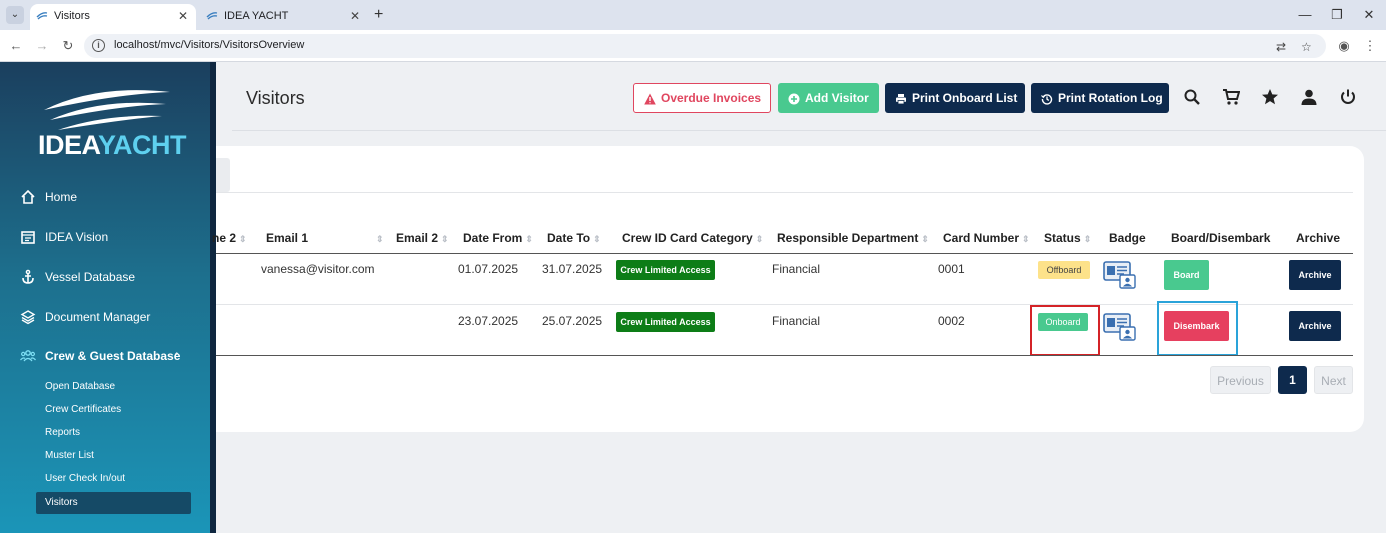 This screenshot has width=1386, height=533. What do you see at coordinates (15, 15) in the screenshot?
I see `tab-search-button: ⌄` at bounding box center [15, 15].